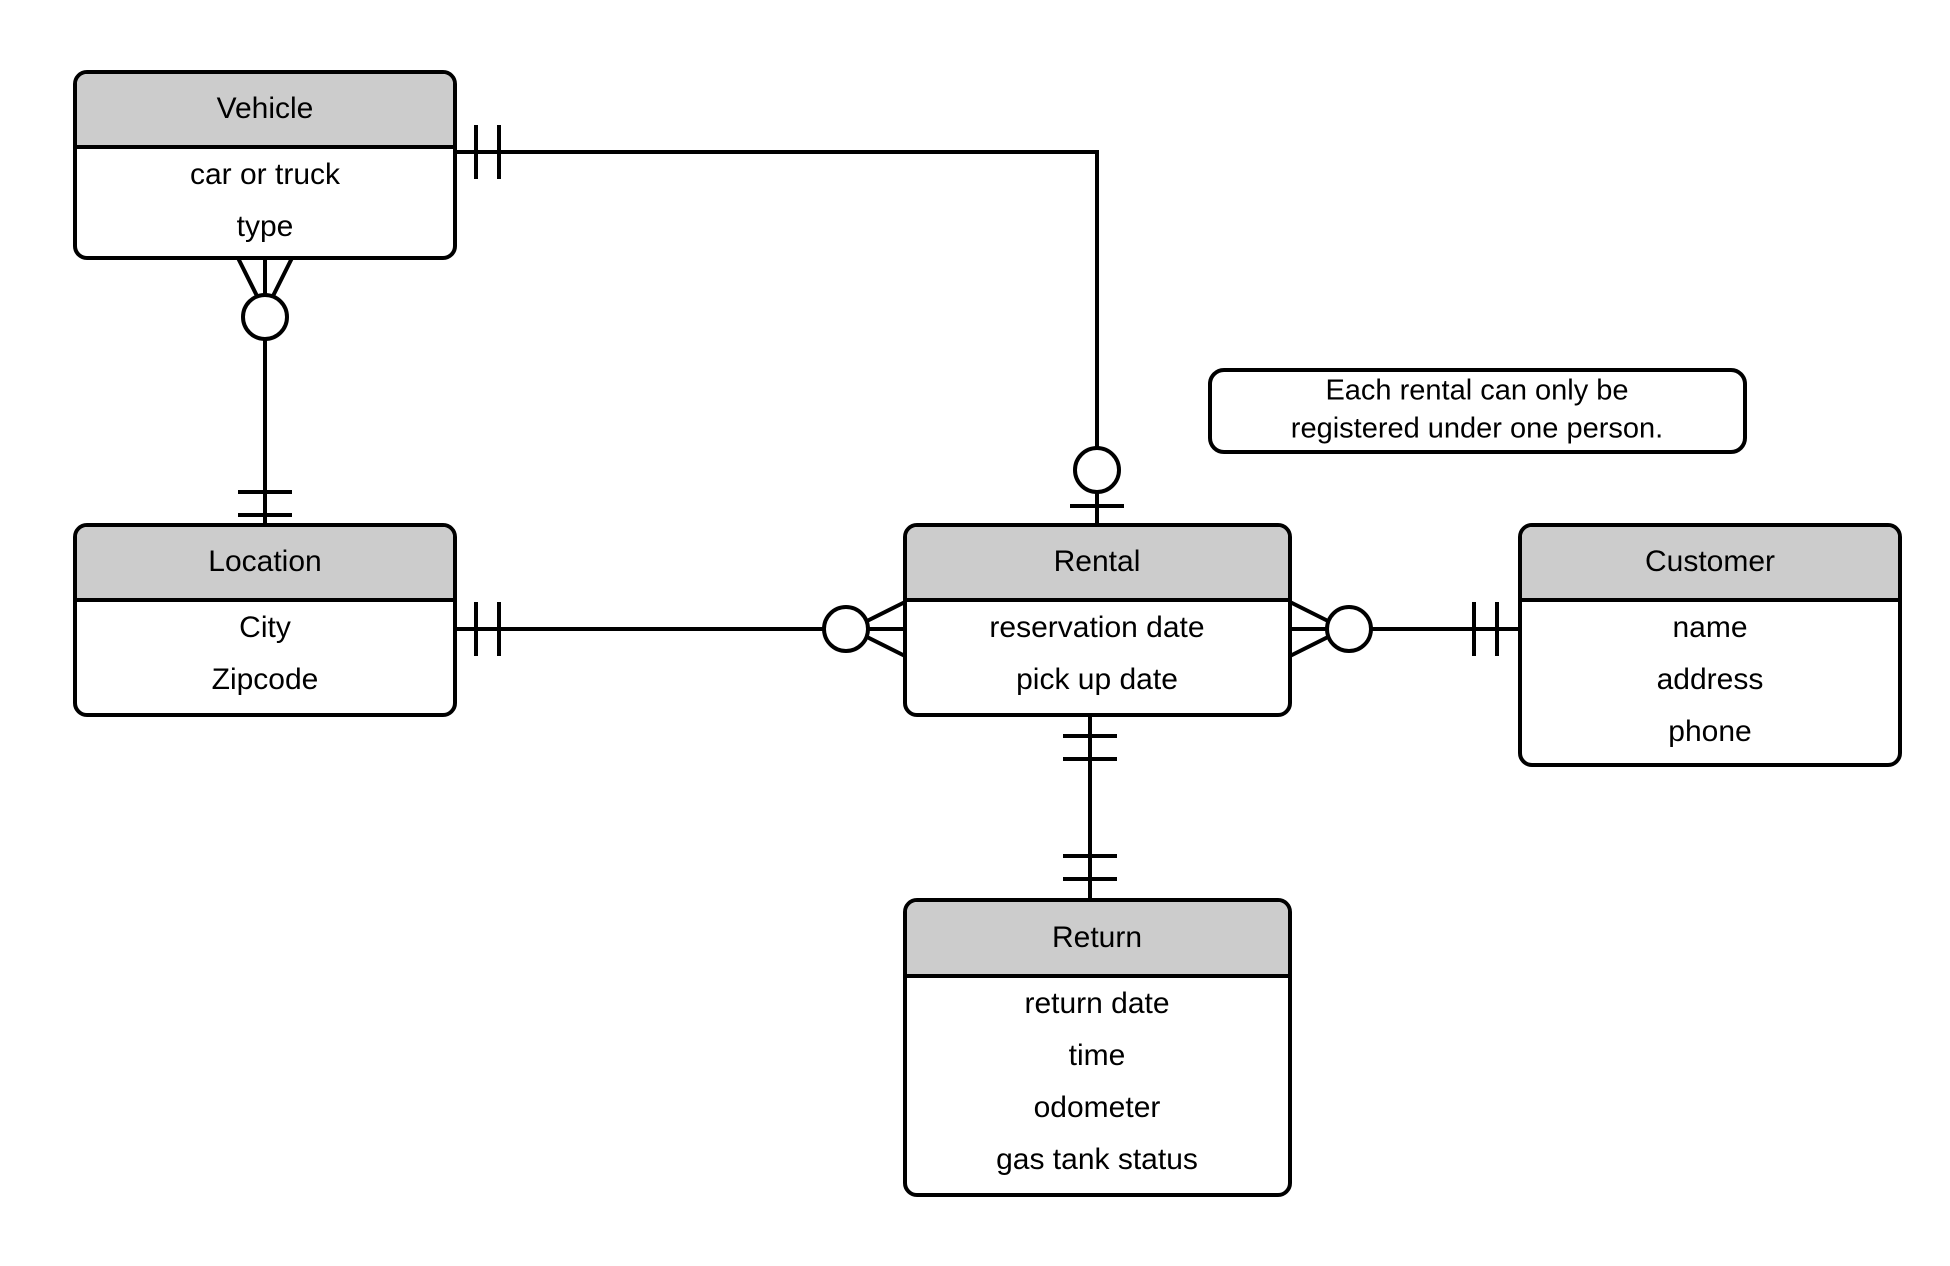 The image size is (1950, 1266). I want to click on relationship-rental-customer, so click(1404, 629).